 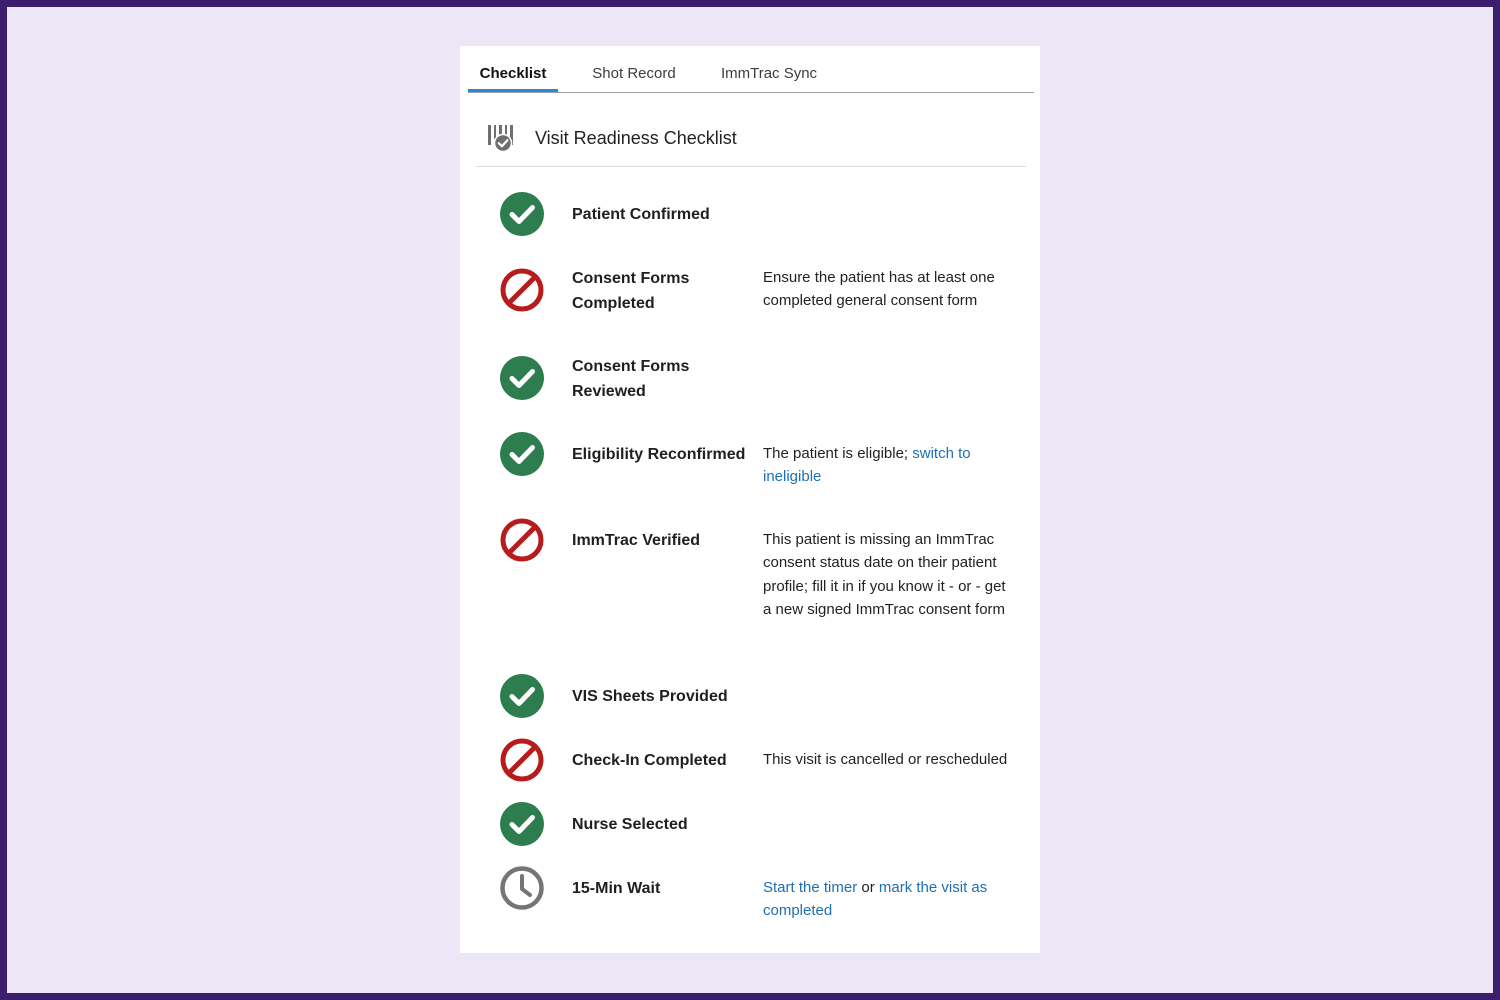 What do you see at coordinates (659, 454) in the screenshot?
I see `item-label: Eligibility Reconfirmed` at bounding box center [659, 454].